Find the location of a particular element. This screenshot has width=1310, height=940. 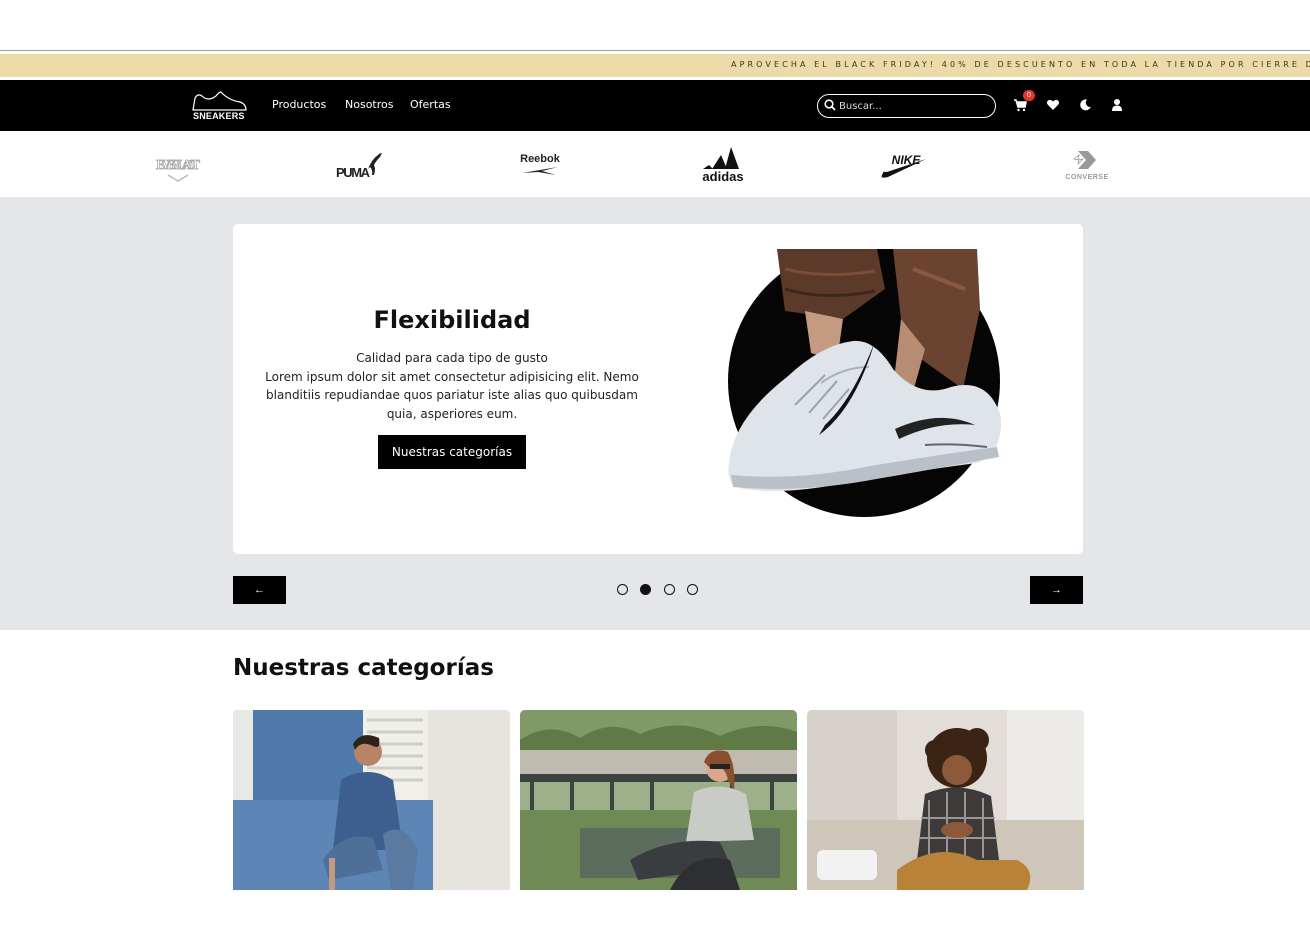

nav-link-nosotros: Nosotros is located at coordinates (369, 104).